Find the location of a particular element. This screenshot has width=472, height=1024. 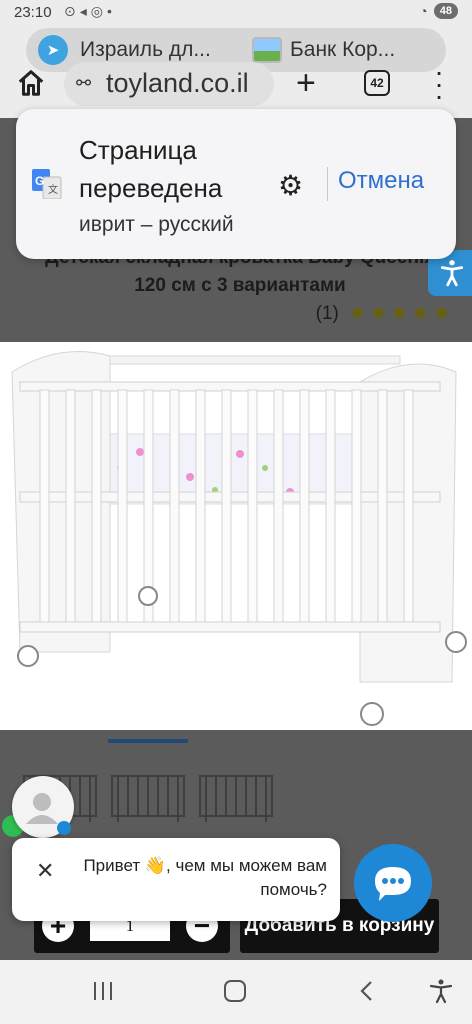

telegram-icon: ➤ is located at coordinates (53, 50).